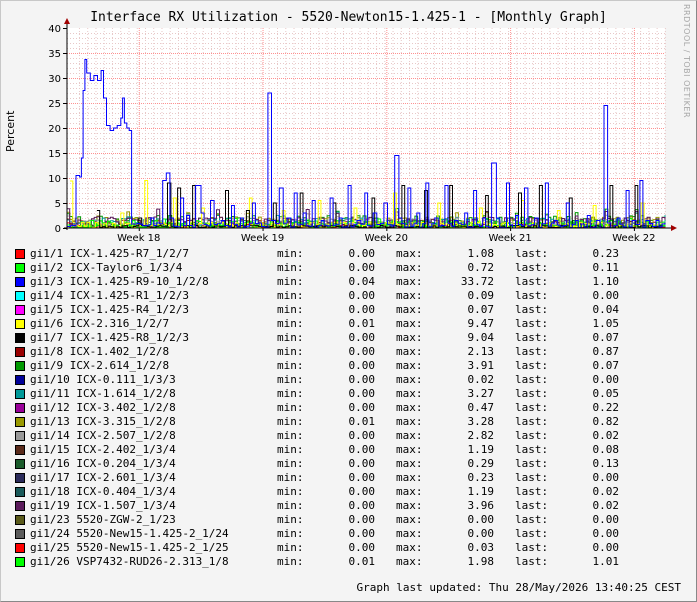 This screenshot has height=602, width=697. I want to click on legend-series-name: gi1/10 ICX-0.111_1/3/3, so click(103, 379).